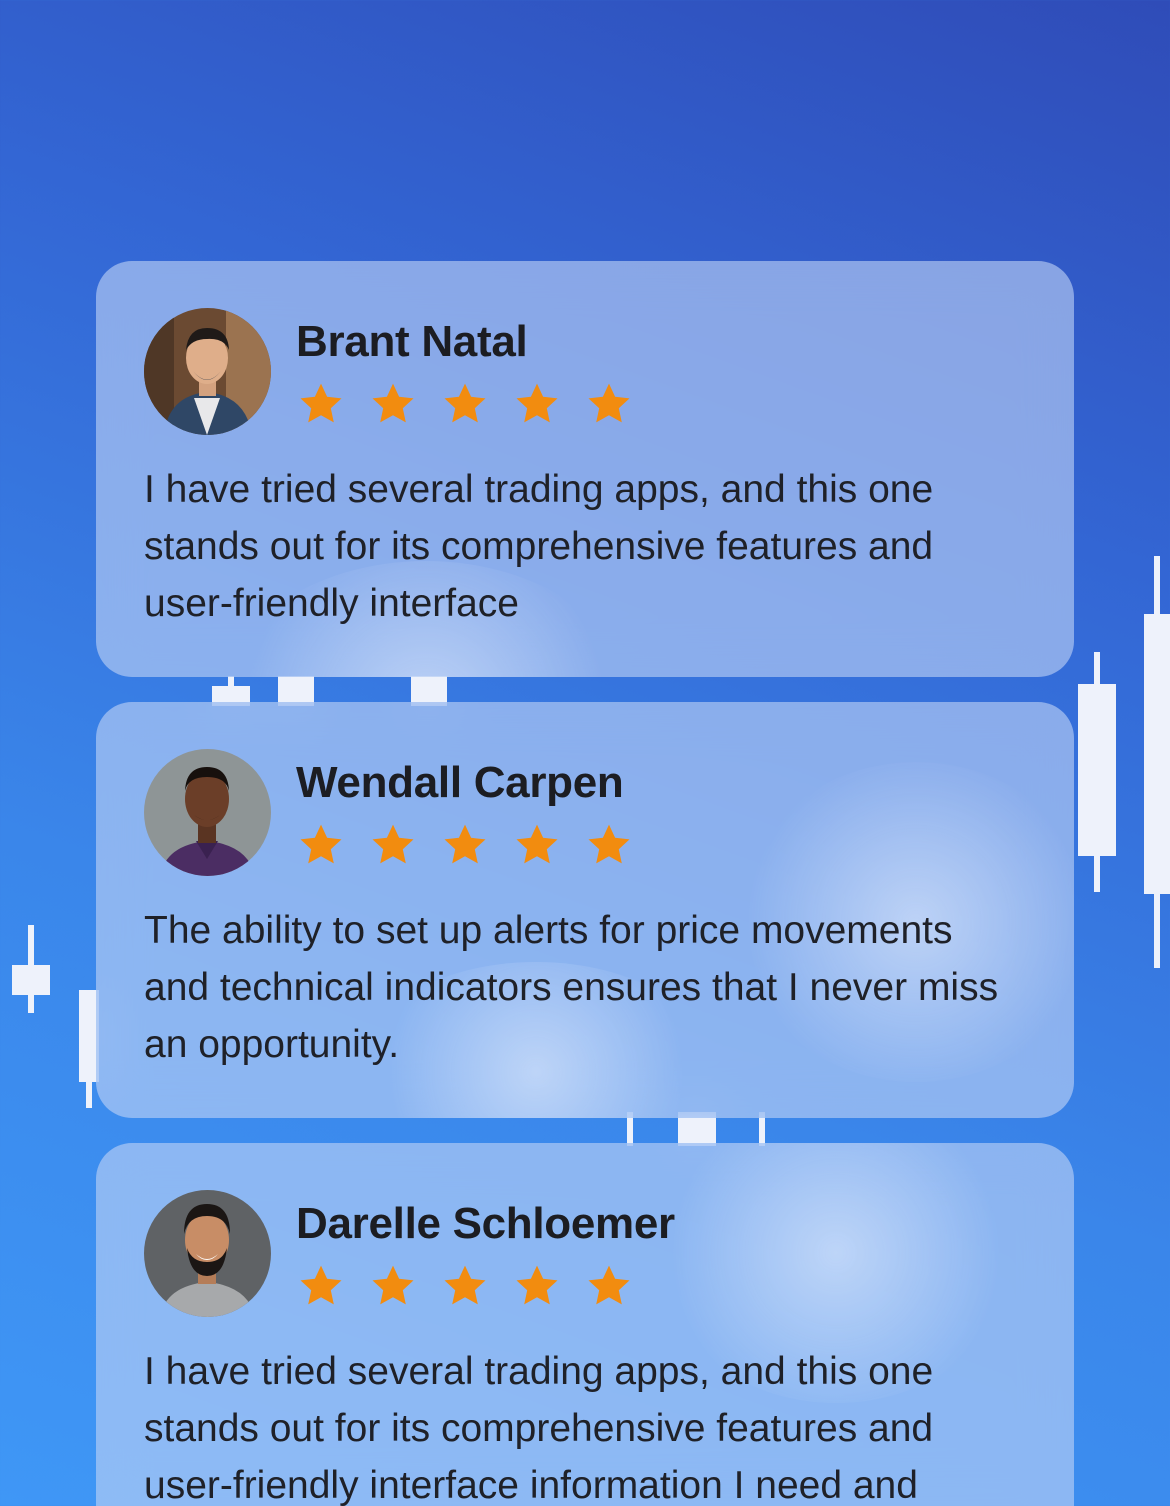 Image resolution: width=1170 pixels, height=1506 pixels. I want to click on reviewer-name: Darelle Schloemer, so click(485, 1223).